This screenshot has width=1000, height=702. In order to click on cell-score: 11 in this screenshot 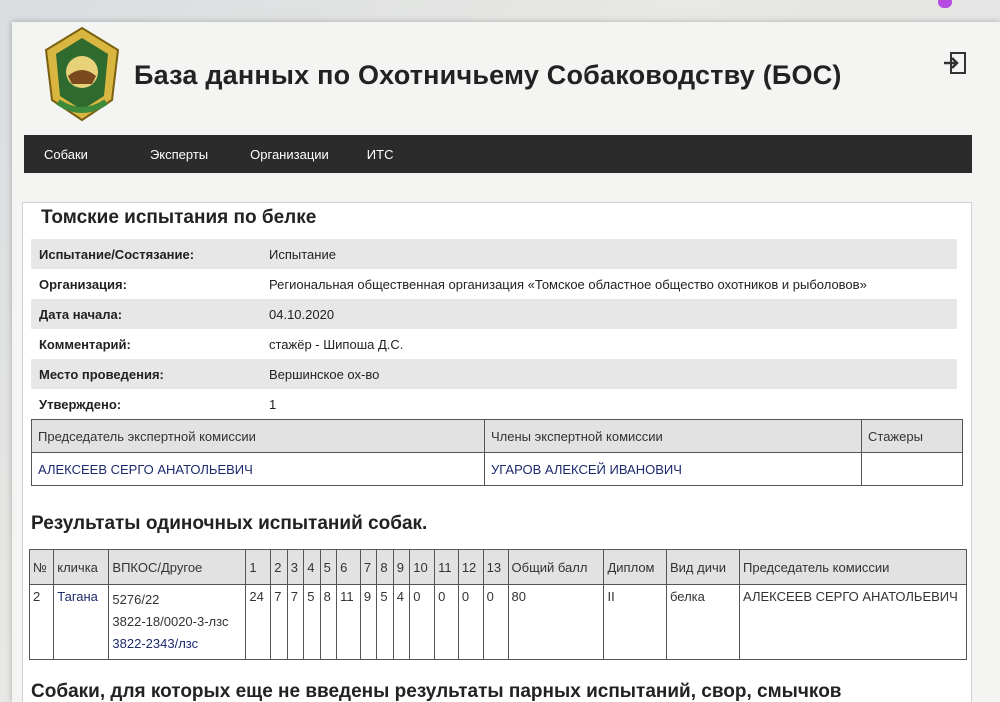, I will do `click(348, 622)`.